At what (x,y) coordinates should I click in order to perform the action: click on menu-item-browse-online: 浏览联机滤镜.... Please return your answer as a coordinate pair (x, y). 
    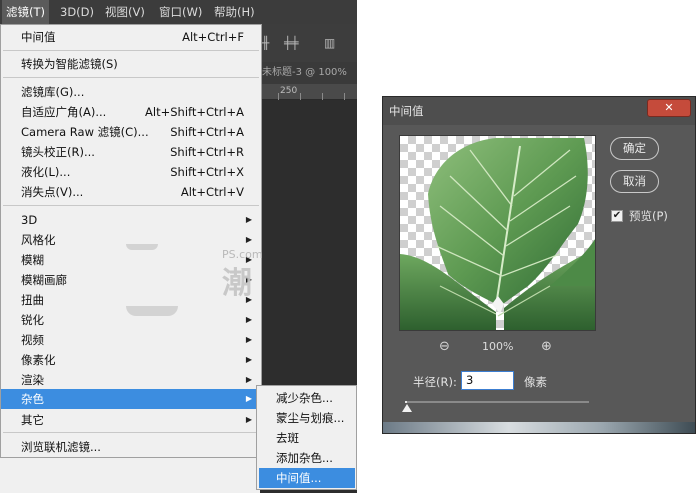
    Looking at the image, I should click on (131, 447).